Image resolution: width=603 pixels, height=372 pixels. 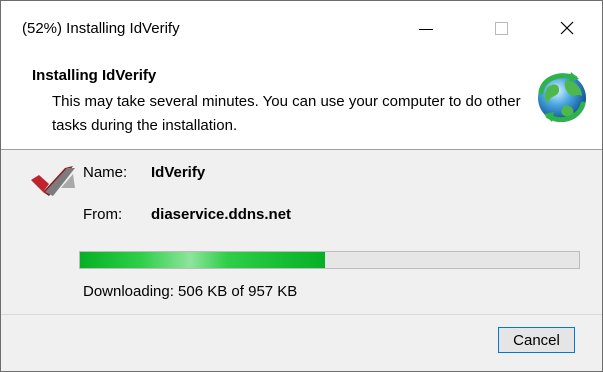 I want to click on minimize-button, so click(x=426, y=28).